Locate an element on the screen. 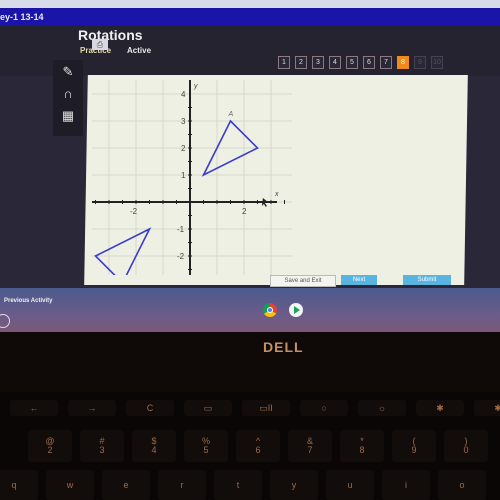 The image size is (500, 500). dell-logo: DELL is located at coordinates (283, 347).